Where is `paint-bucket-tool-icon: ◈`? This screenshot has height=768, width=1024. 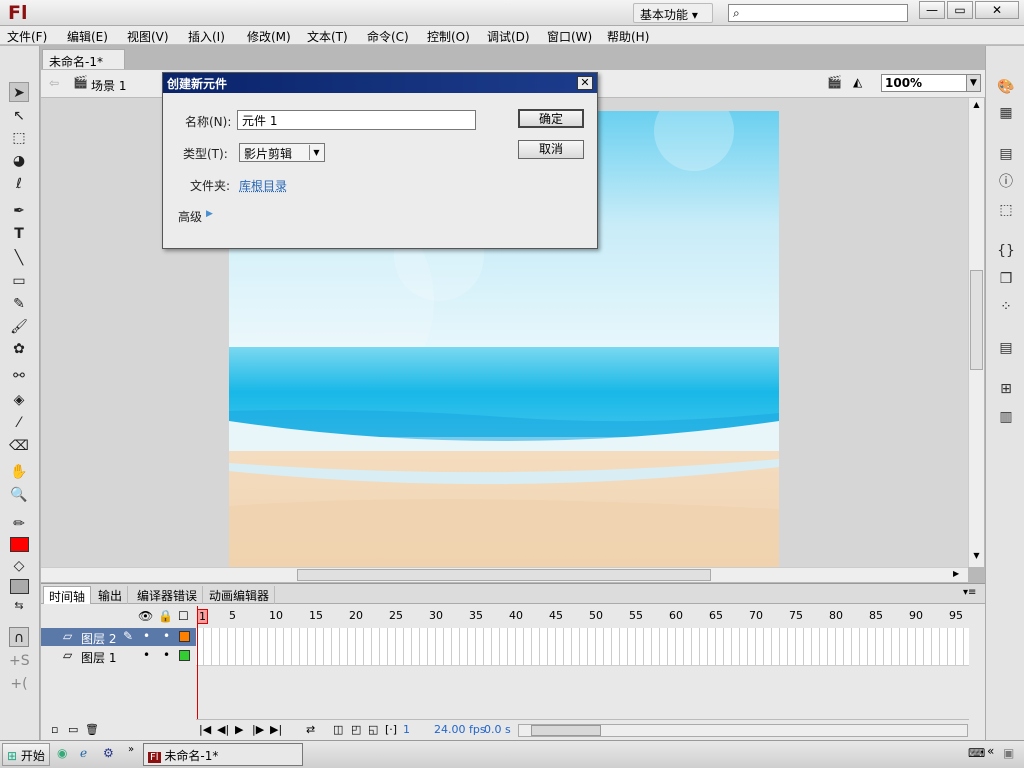
paint-bucket-tool-icon: ◈ is located at coordinates (19, 400).